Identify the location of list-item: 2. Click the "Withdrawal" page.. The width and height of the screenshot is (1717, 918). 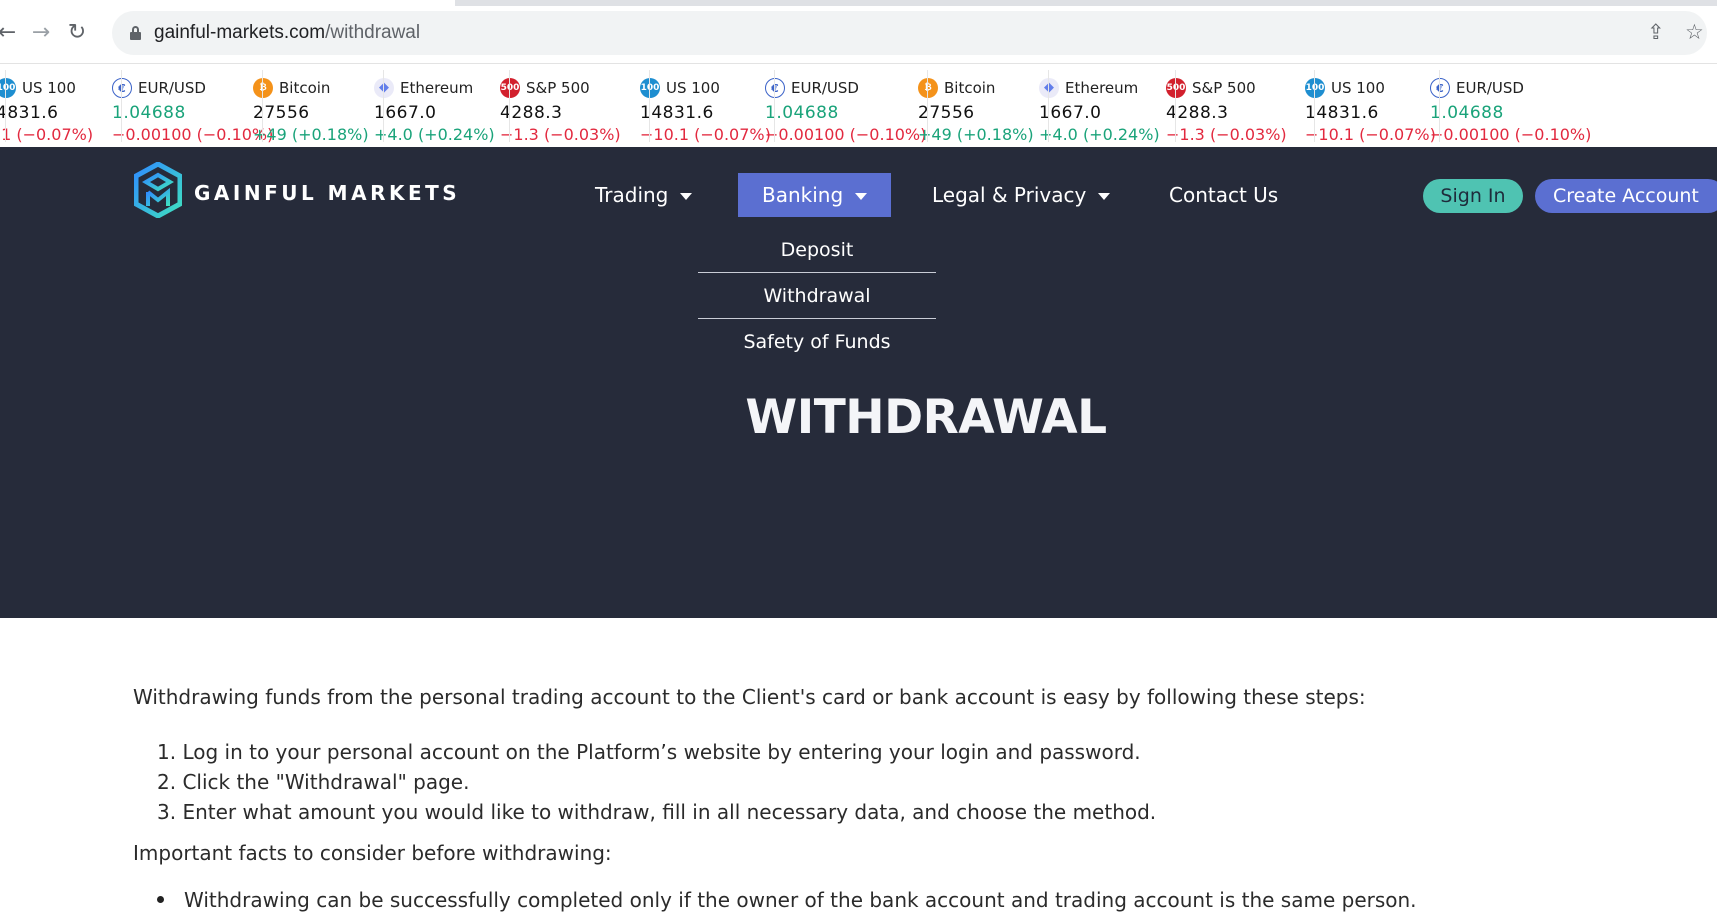
(313, 782).